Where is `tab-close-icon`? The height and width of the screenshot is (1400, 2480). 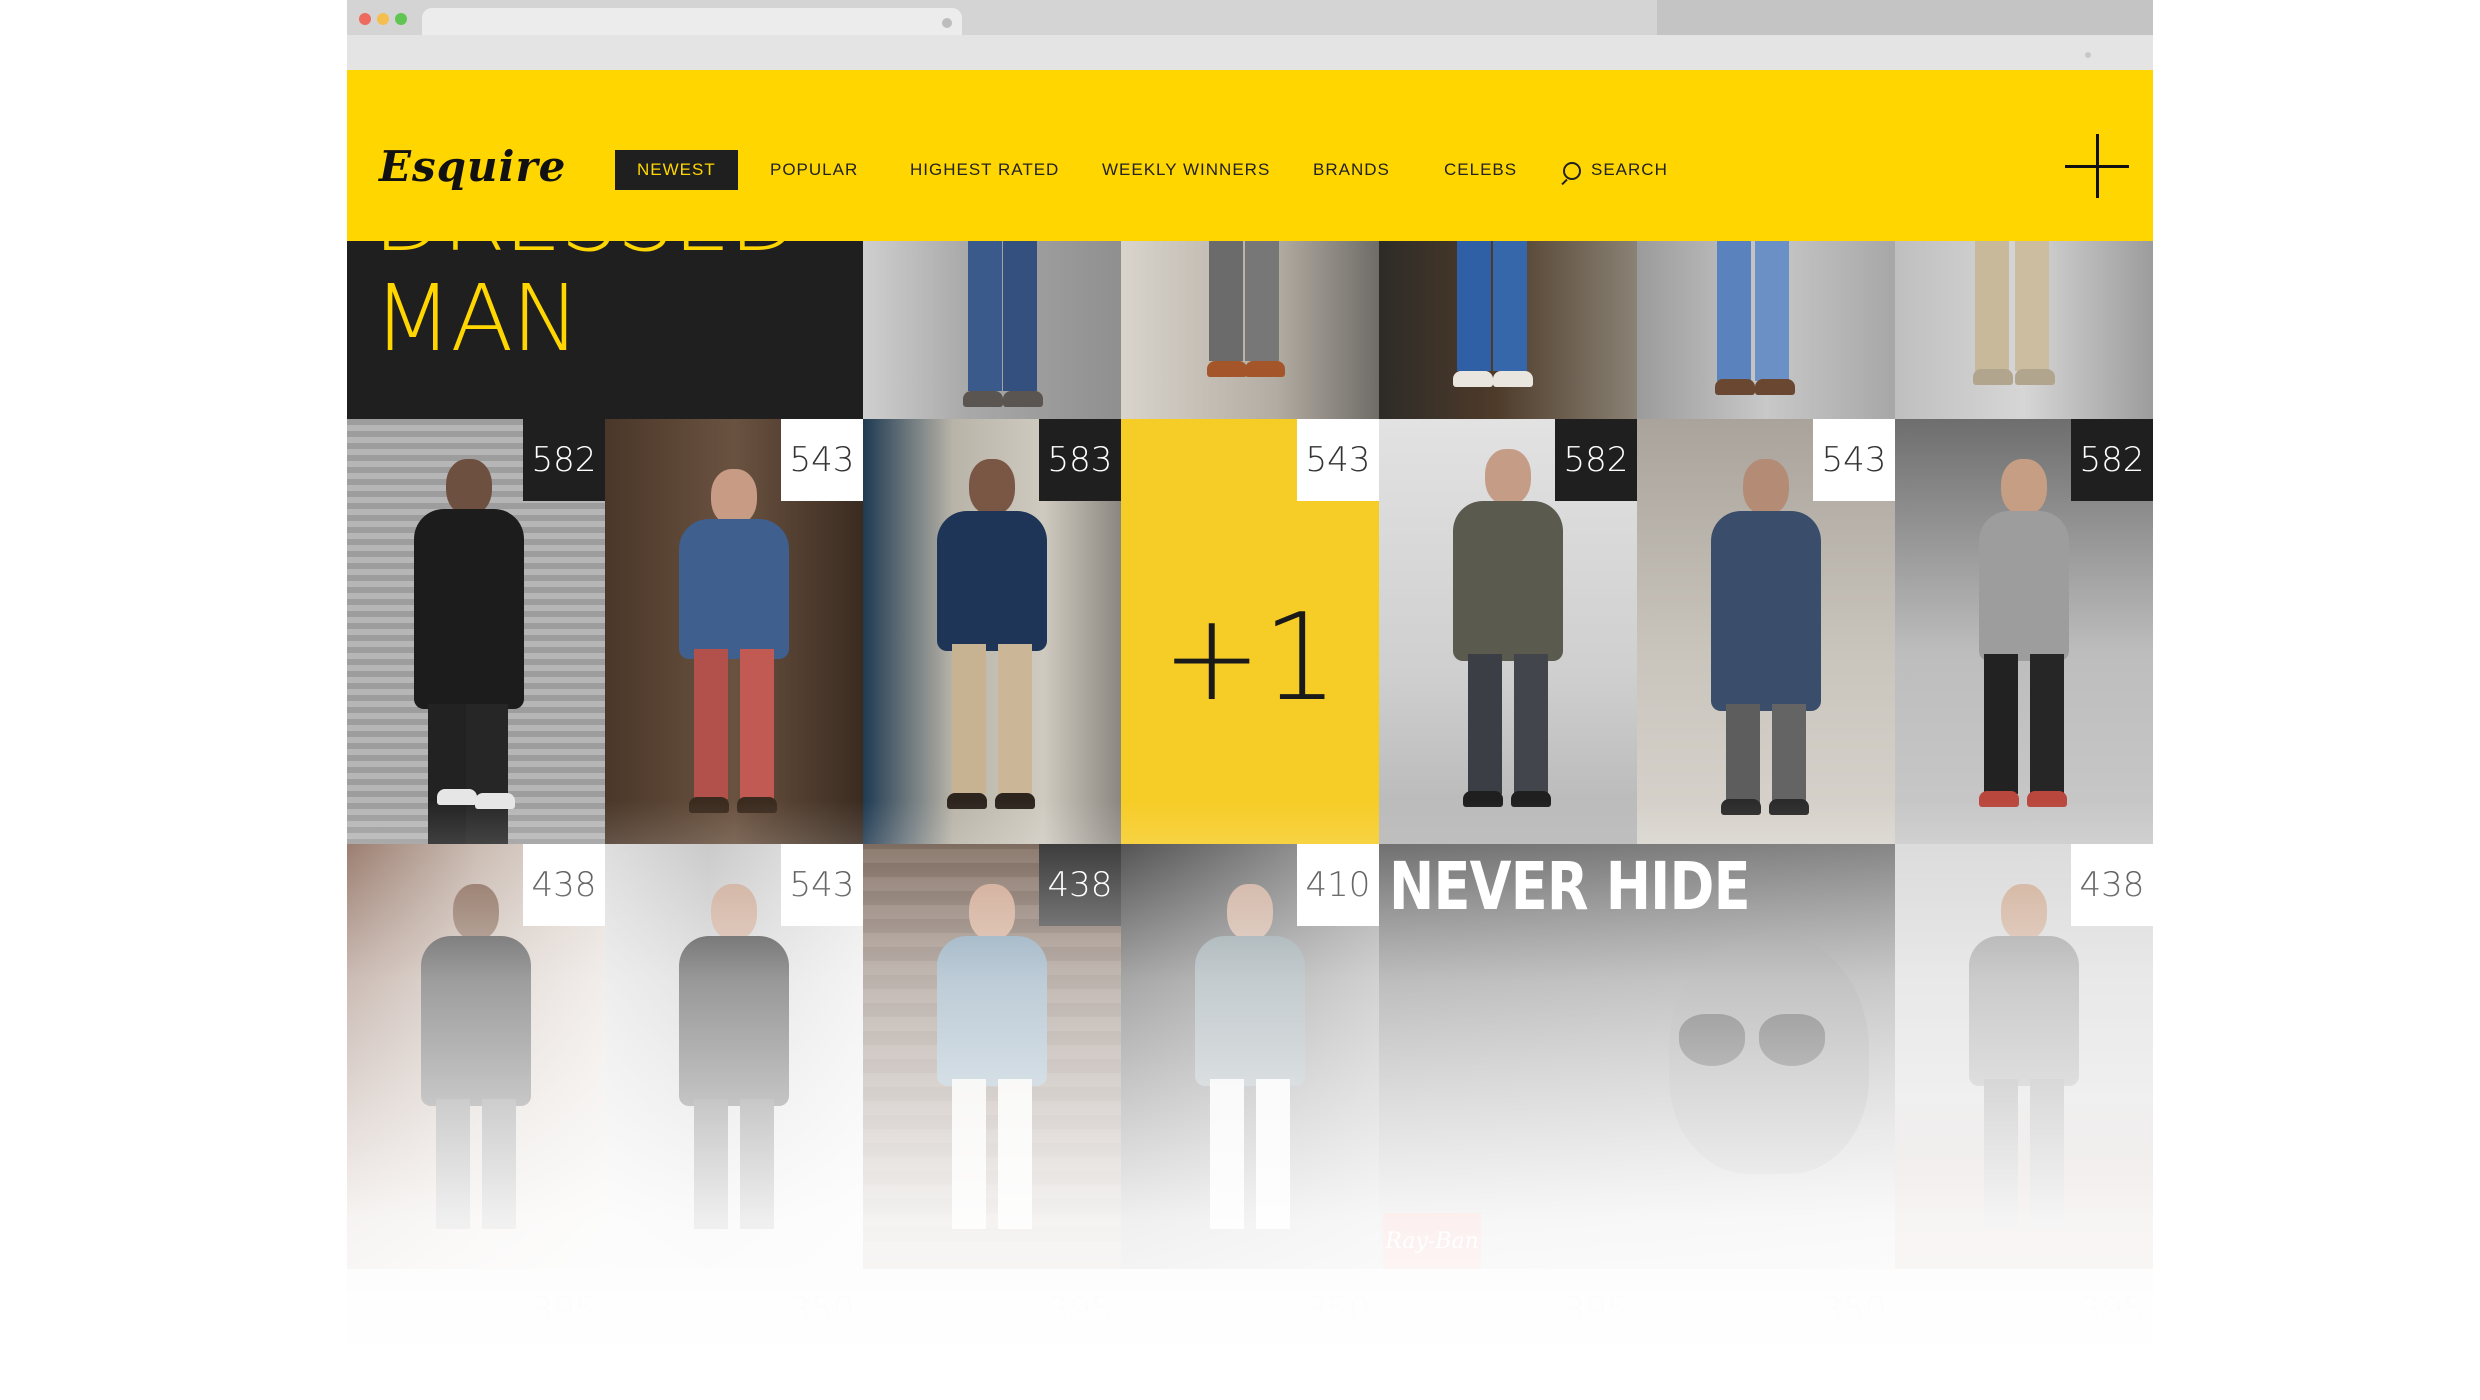 tab-close-icon is located at coordinates (947, 23).